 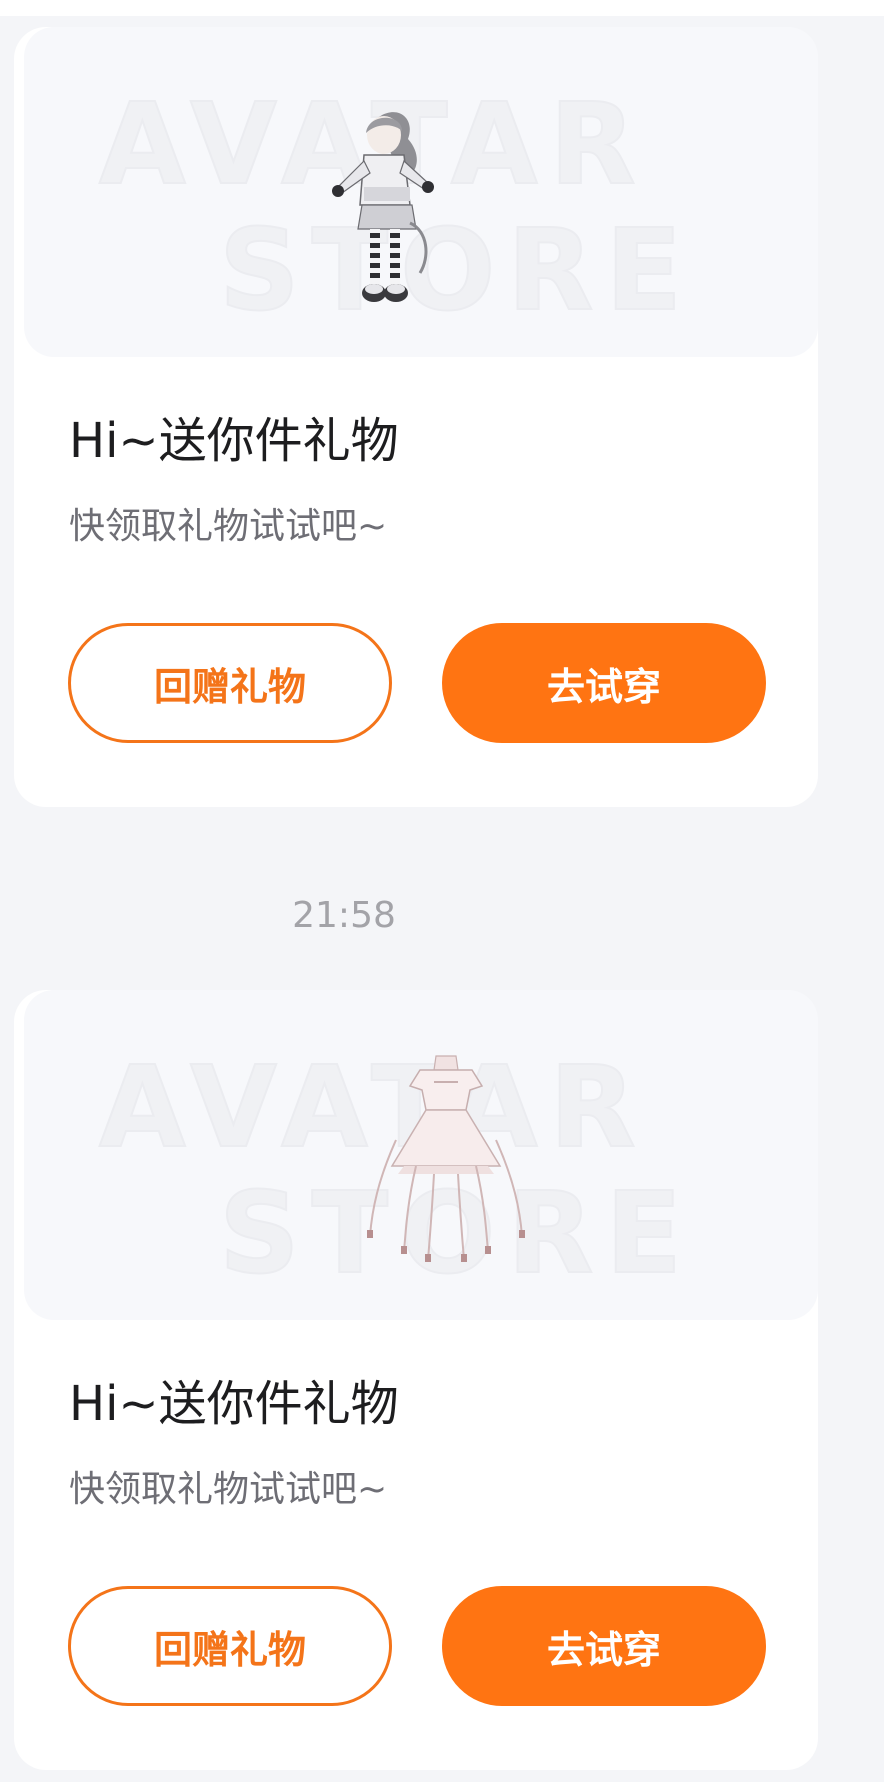 What do you see at coordinates (446, 1158) in the screenshot?
I see `white-dress-icon` at bounding box center [446, 1158].